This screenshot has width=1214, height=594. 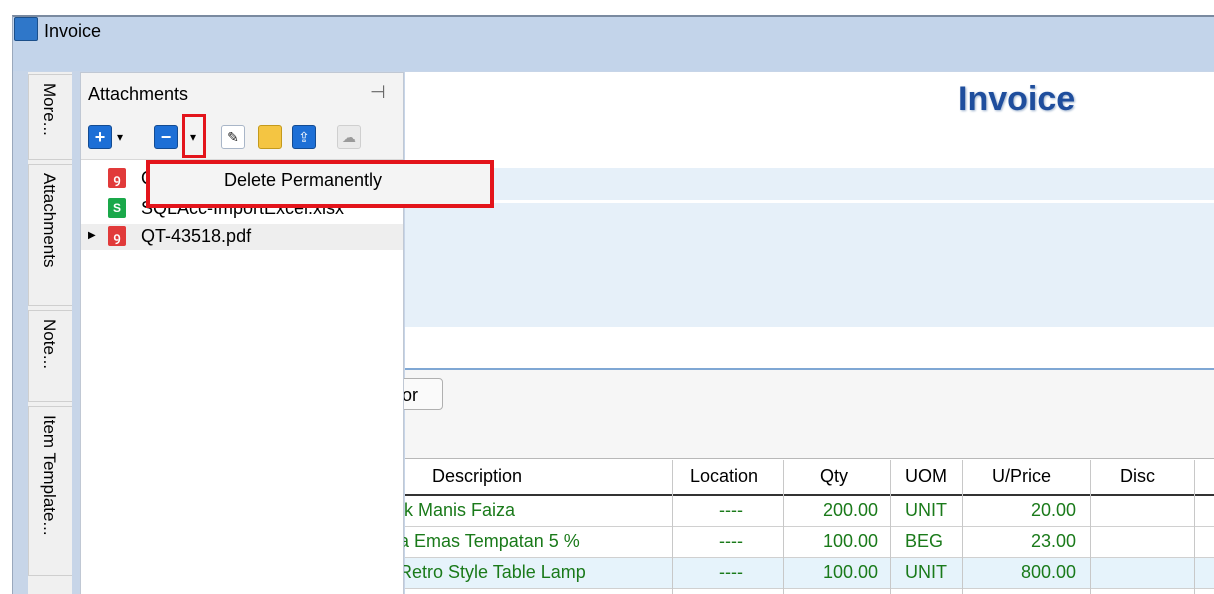 I want to click on pin-icon: ⊣, so click(x=378, y=92).